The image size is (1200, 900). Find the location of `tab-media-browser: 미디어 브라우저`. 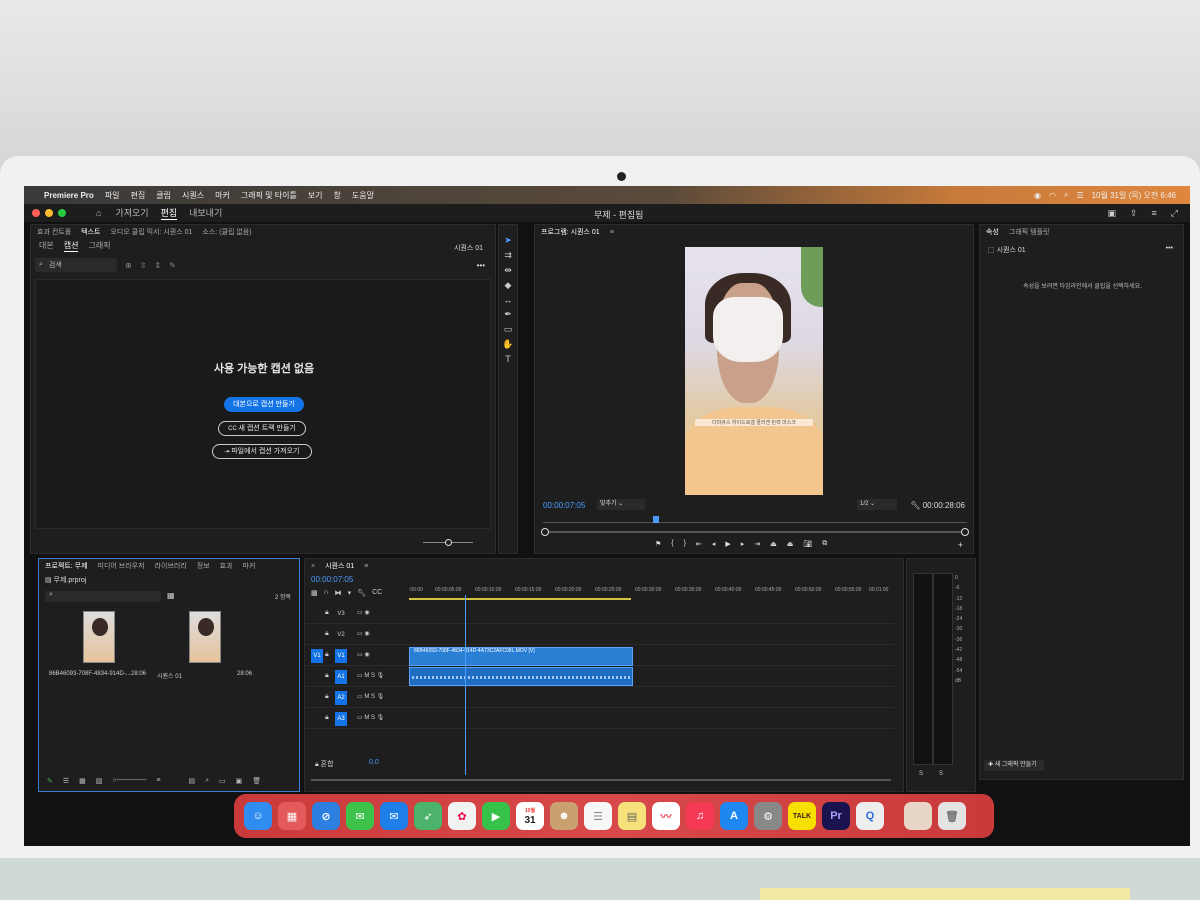

tab-media-browser: 미디어 브라우저 is located at coordinates (121, 566).